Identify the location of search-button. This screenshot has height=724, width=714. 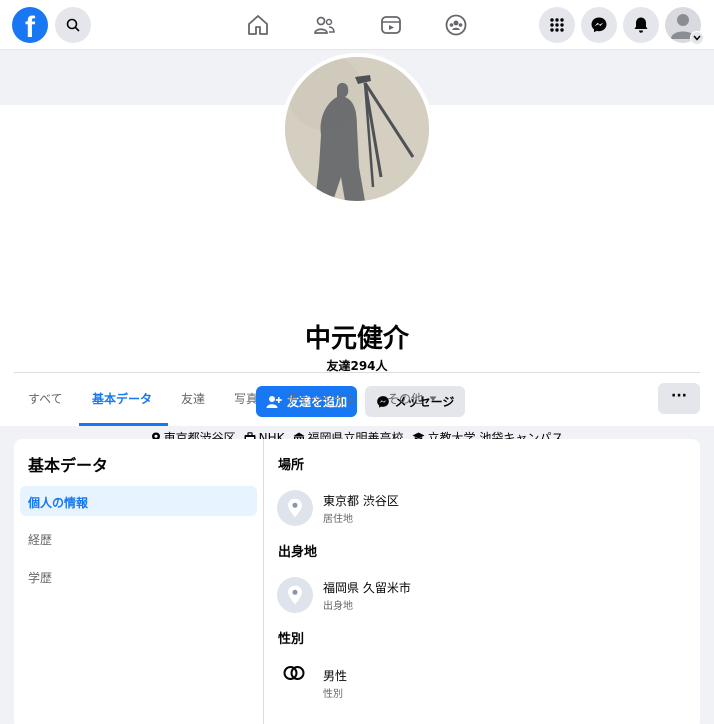
(73, 25).